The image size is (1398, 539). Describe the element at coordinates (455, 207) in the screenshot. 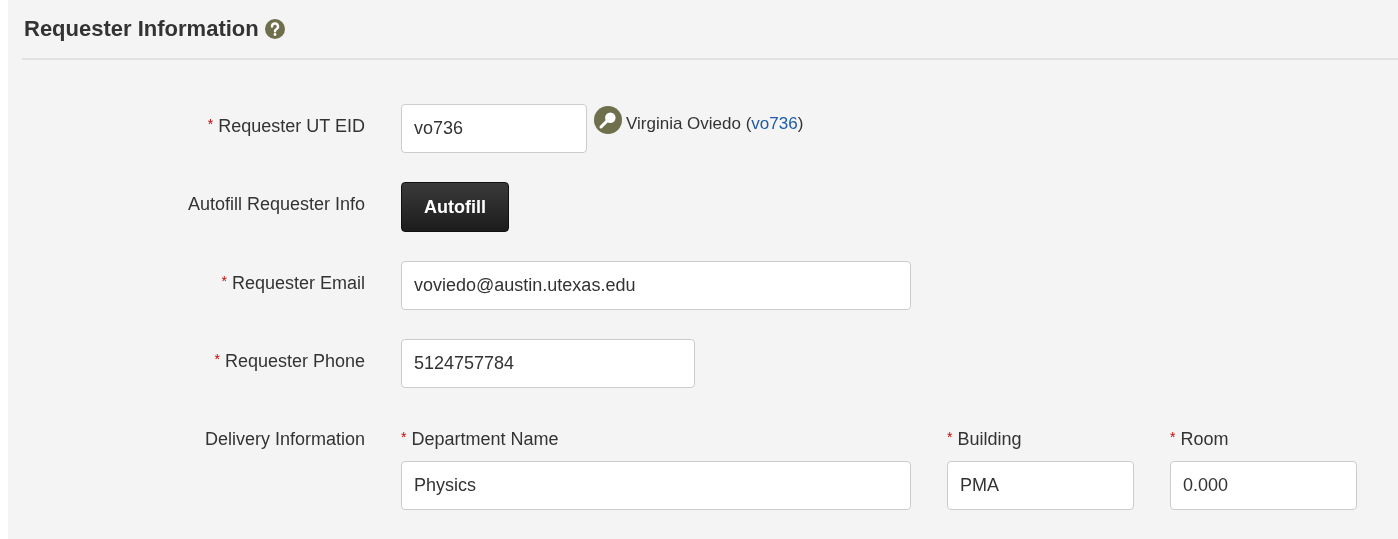

I see `autofill-button: Autofill` at that location.